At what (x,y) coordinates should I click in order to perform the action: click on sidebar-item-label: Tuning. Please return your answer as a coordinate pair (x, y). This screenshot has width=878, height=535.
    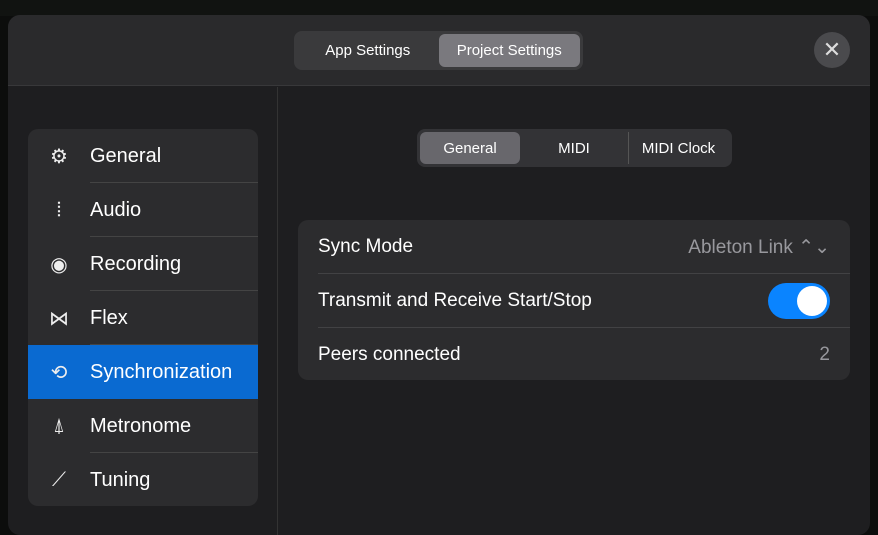
    Looking at the image, I should click on (120, 479).